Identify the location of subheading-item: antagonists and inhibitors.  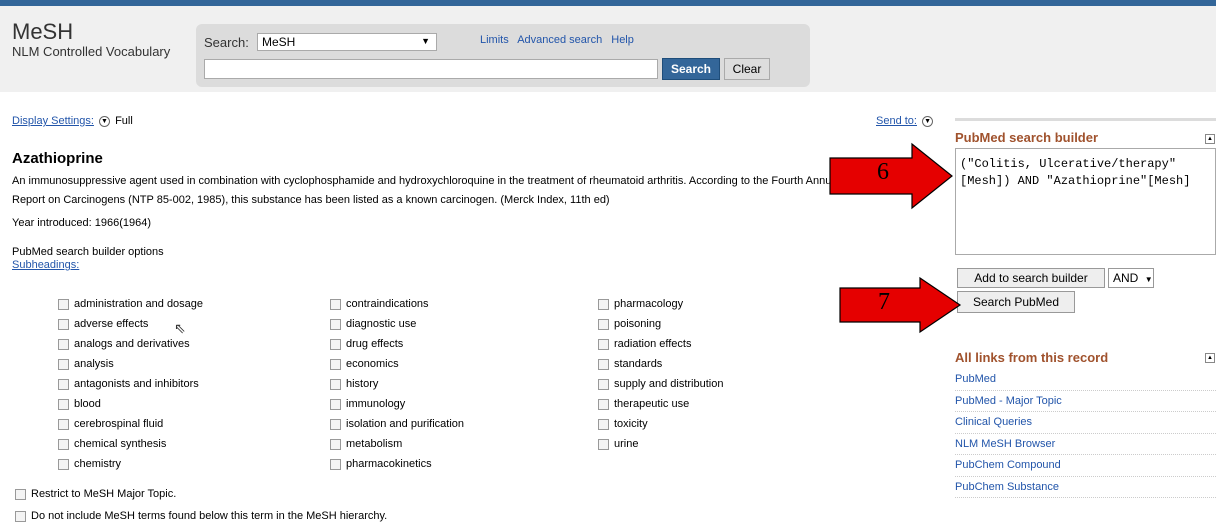
(130, 387).